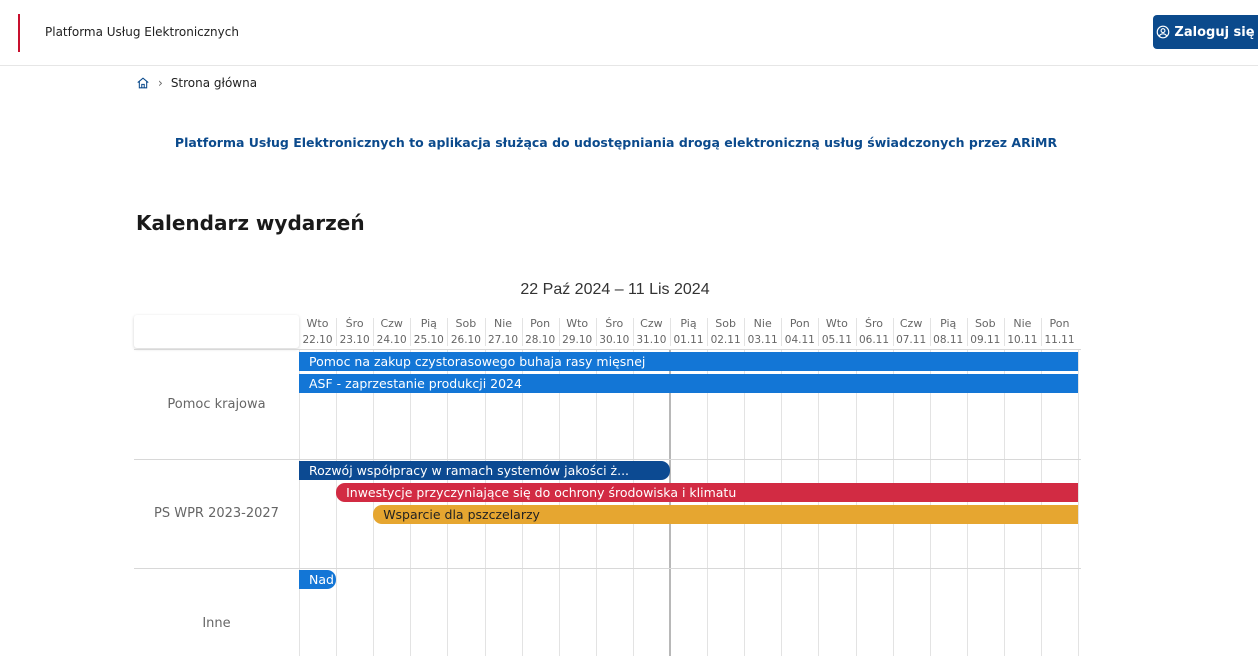 The width and height of the screenshot is (1258, 656). I want to click on day-header: Pon 28.10, so click(540, 332).